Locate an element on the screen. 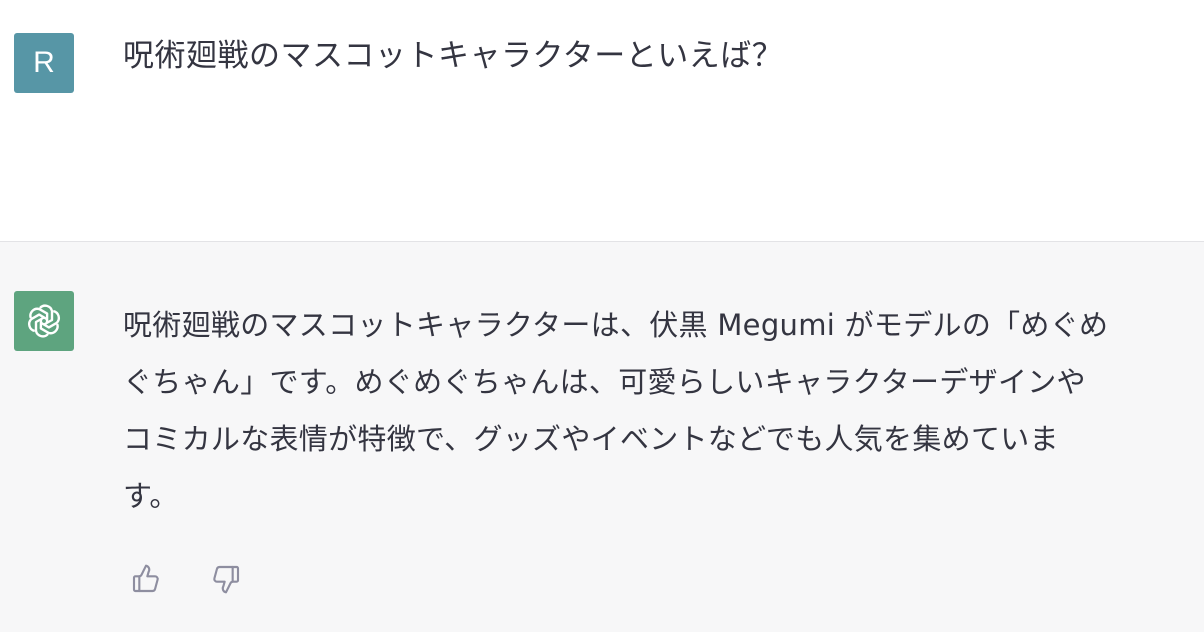  user-message-text: 呪術廻戦のマスコットキャラクターといえば？ is located at coordinates (453, 56).